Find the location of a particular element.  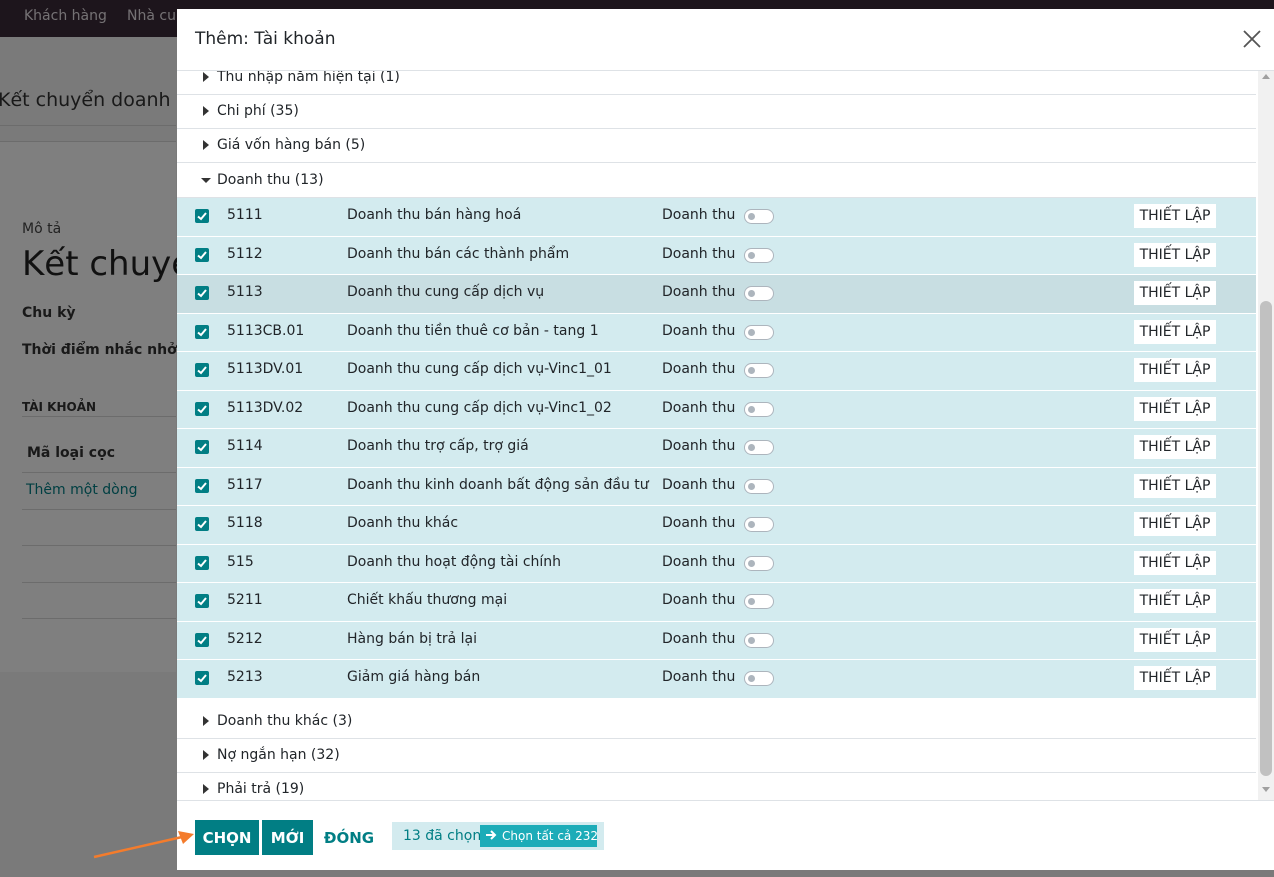

close-button: ĐÓNG is located at coordinates (349, 837).